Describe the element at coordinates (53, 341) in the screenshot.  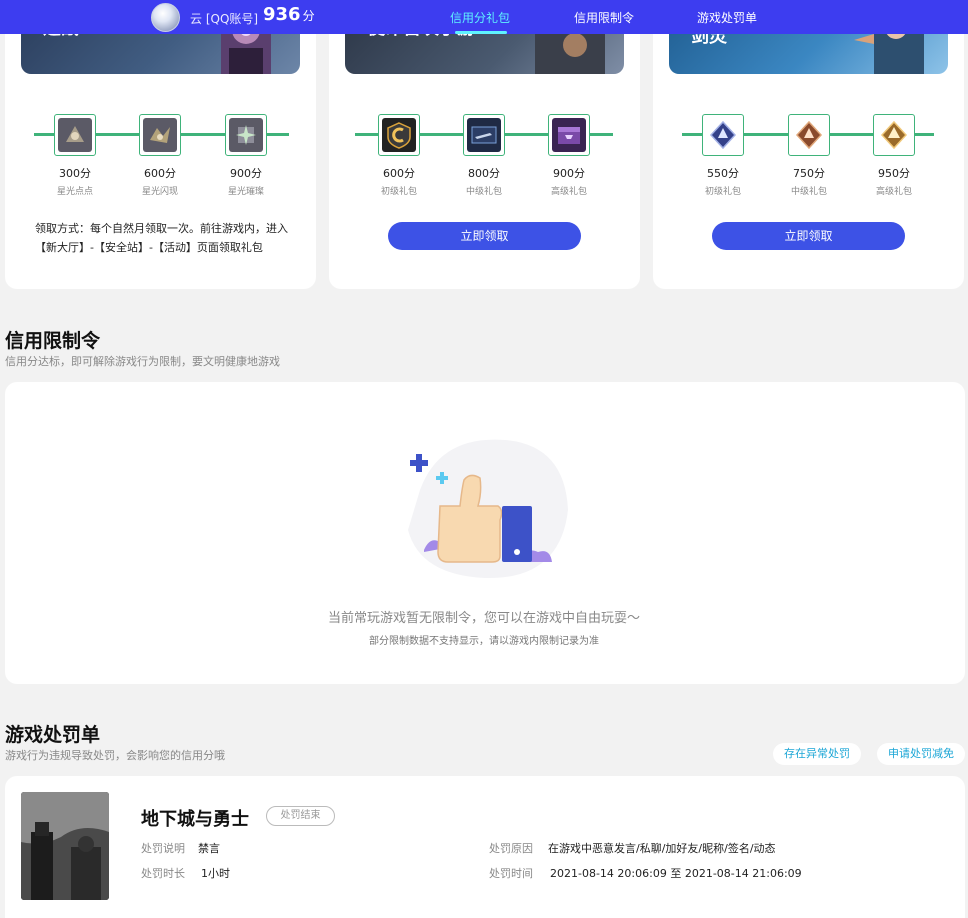
I see `section-title-restriction: 信用限制令` at that location.